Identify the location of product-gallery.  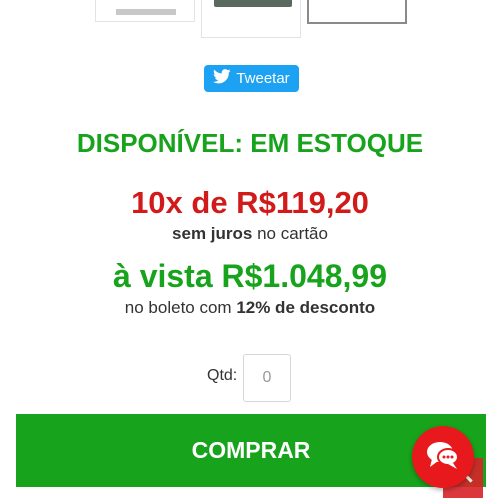
(250, 20).